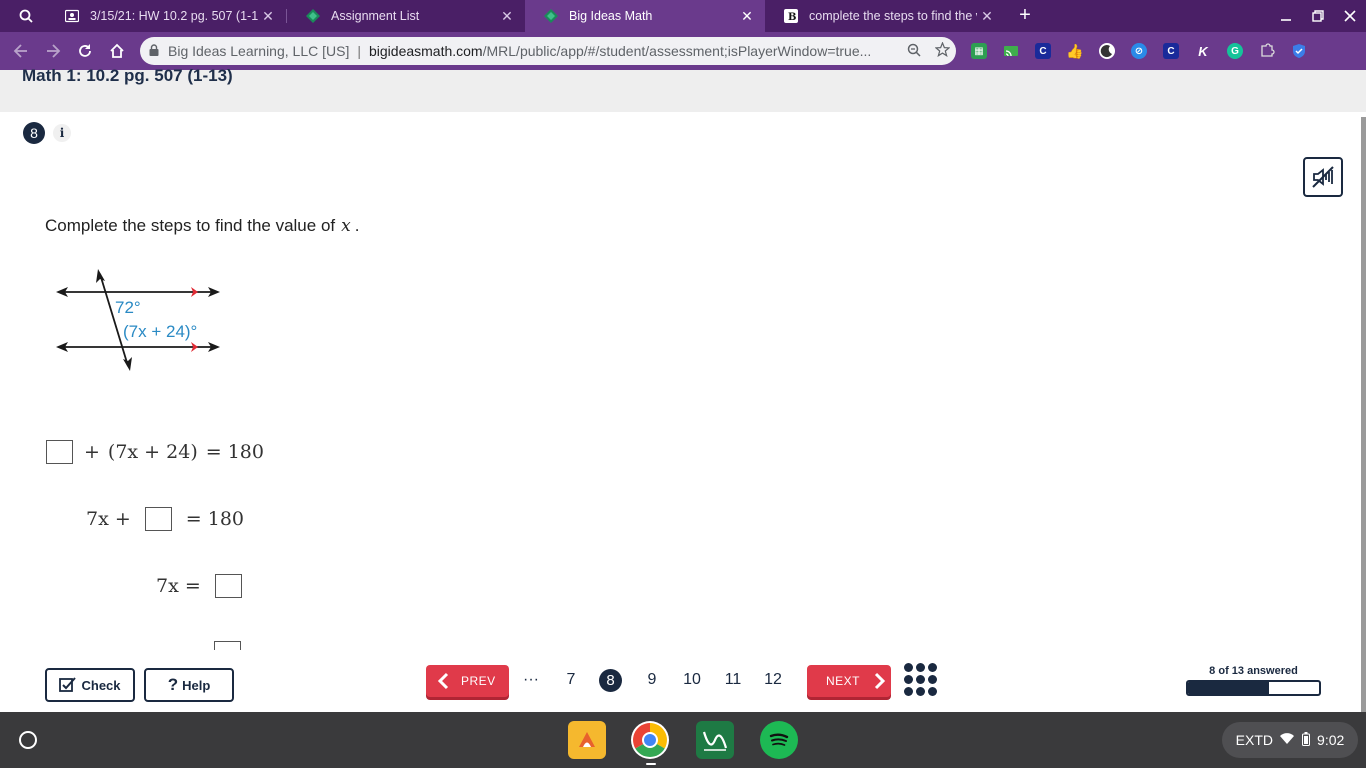 This screenshot has width=1366, height=768. What do you see at coordinates (773, 680) in the screenshot?
I see `page-12: 12` at bounding box center [773, 680].